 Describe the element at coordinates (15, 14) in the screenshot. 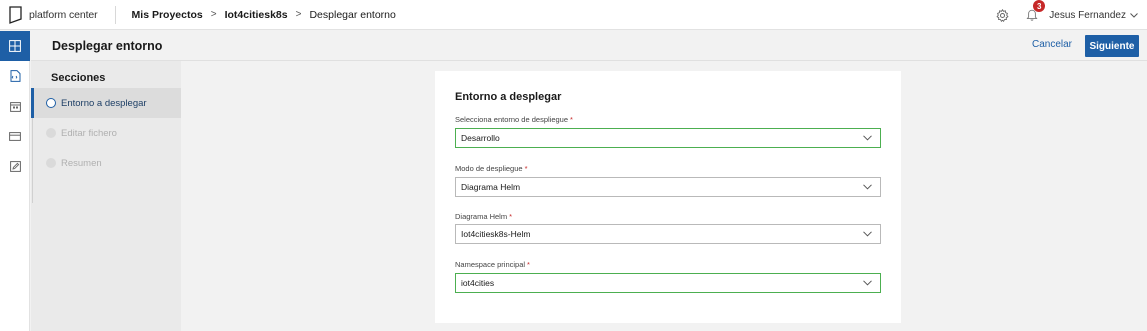

I see `logo-mark-icon` at that location.